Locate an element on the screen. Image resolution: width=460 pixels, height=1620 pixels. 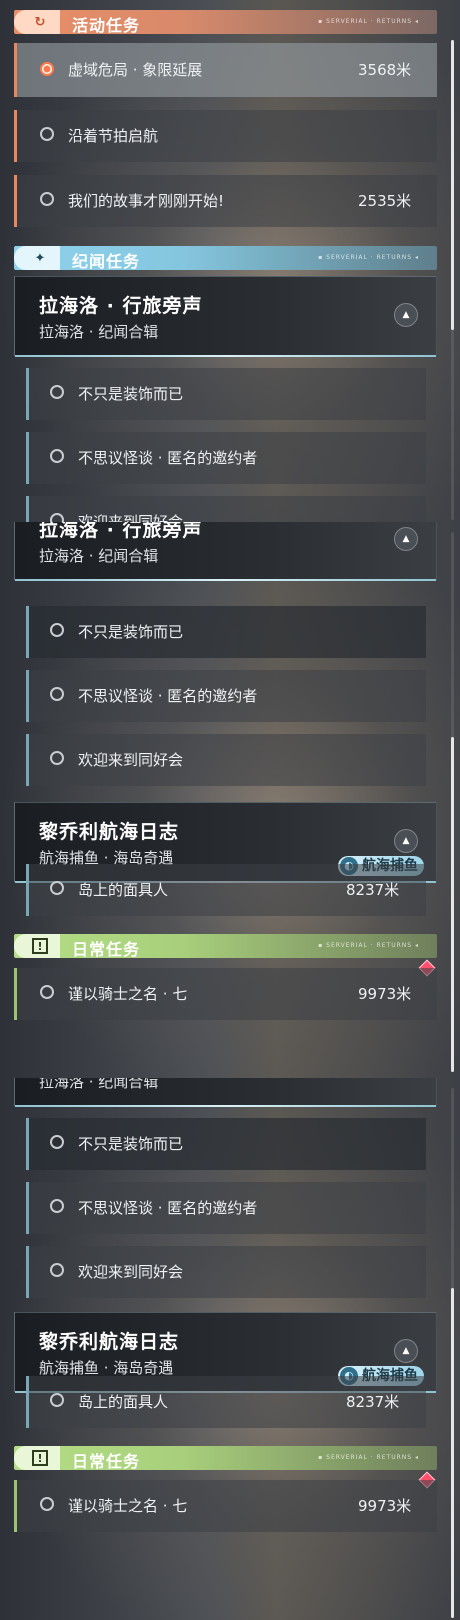
quest-item: 虚域危局 · 象限延展 3568米 is located at coordinates (225, 70).